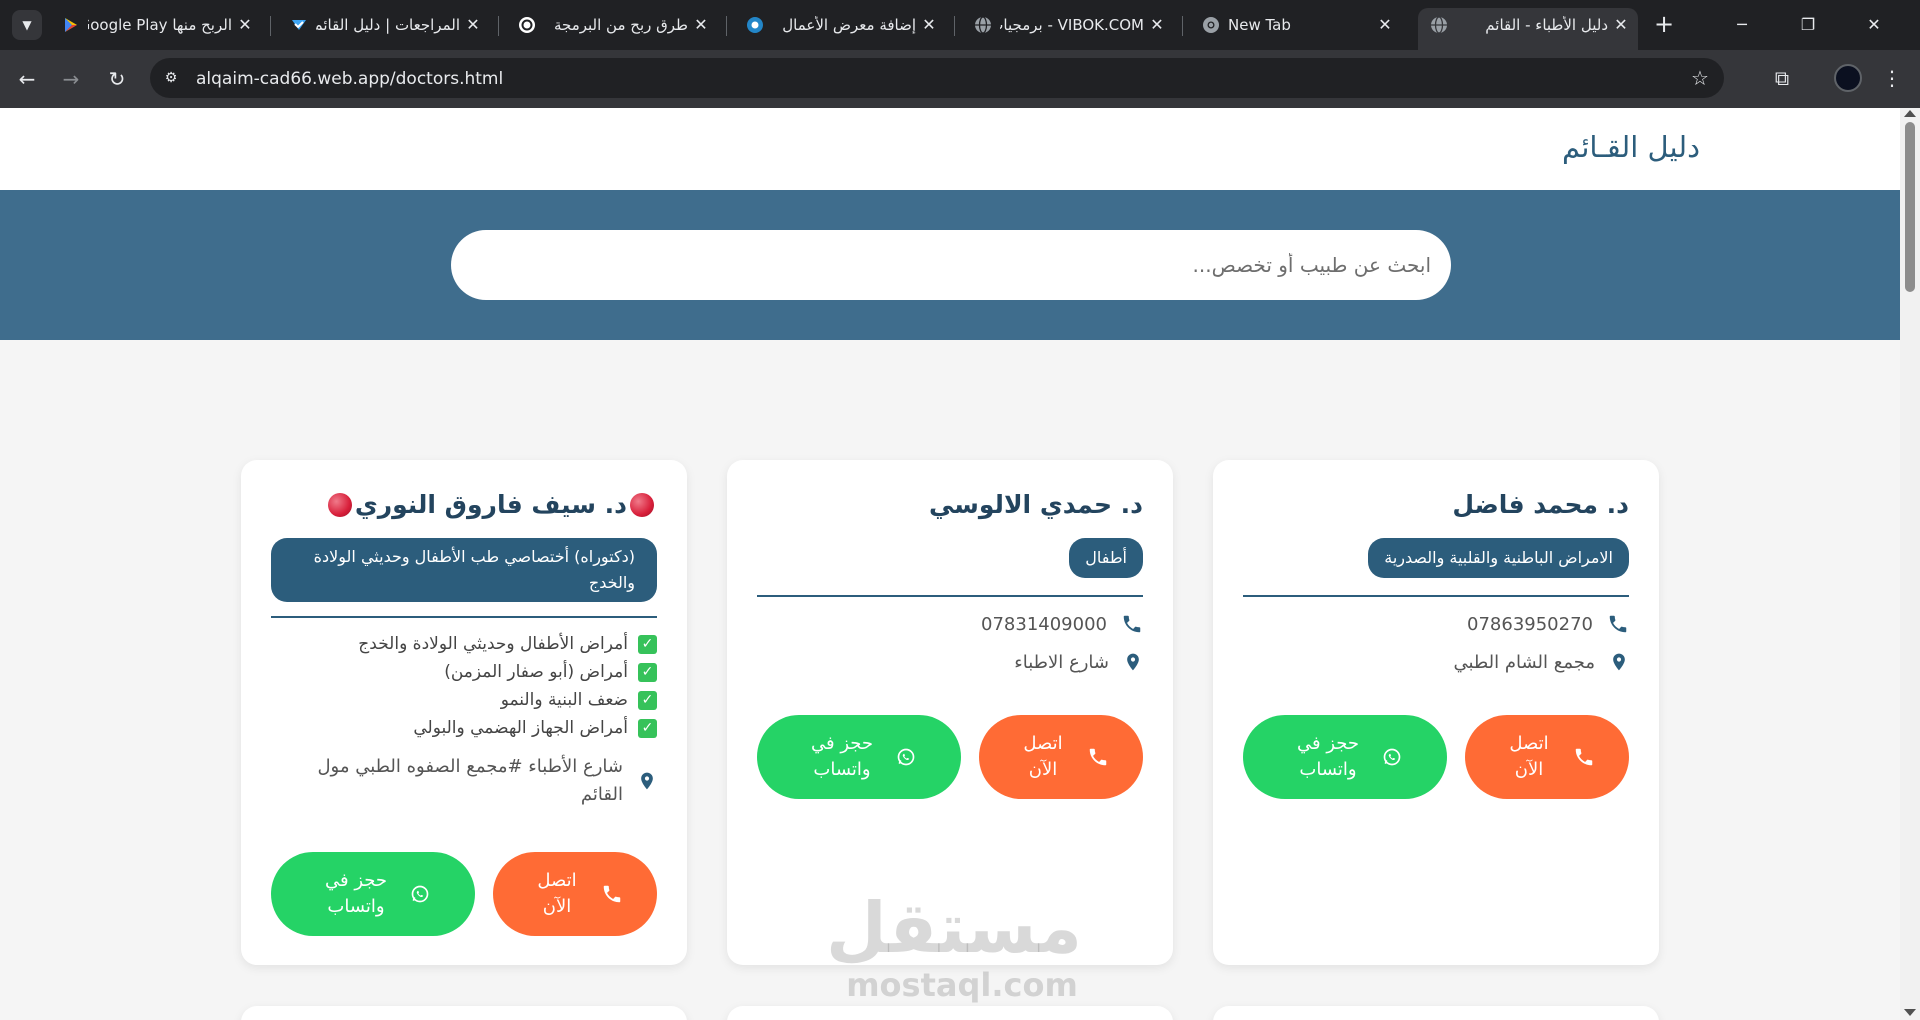 The height and width of the screenshot is (1020, 1920). I want to click on arrow-right-icon: →, so click(71, 79).